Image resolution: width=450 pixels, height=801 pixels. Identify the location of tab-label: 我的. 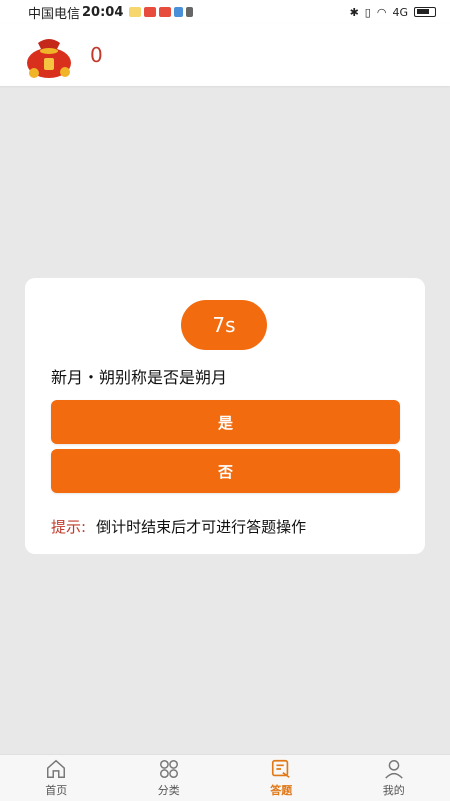
(394, 790).